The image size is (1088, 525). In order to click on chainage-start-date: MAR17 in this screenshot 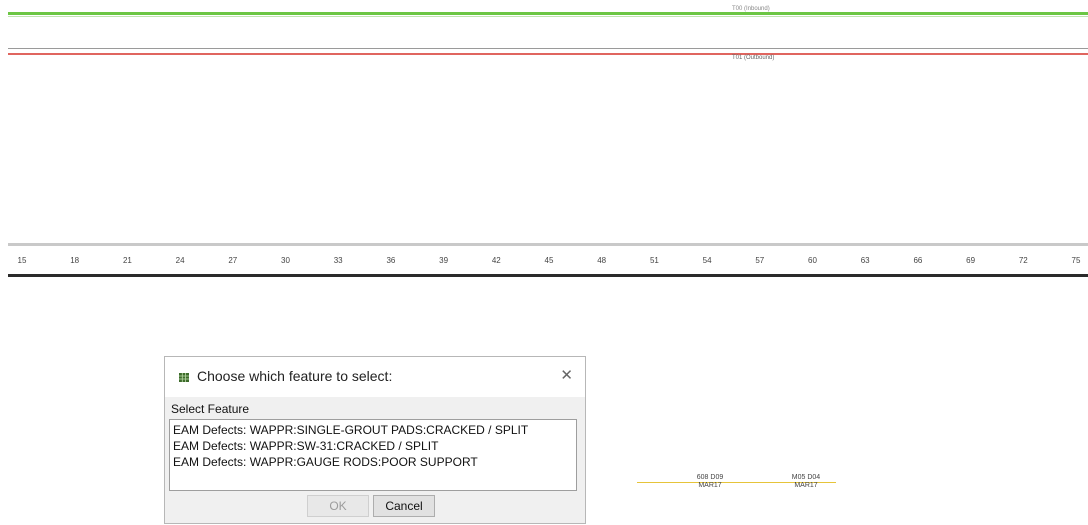, I will do `click(710, 485)`.